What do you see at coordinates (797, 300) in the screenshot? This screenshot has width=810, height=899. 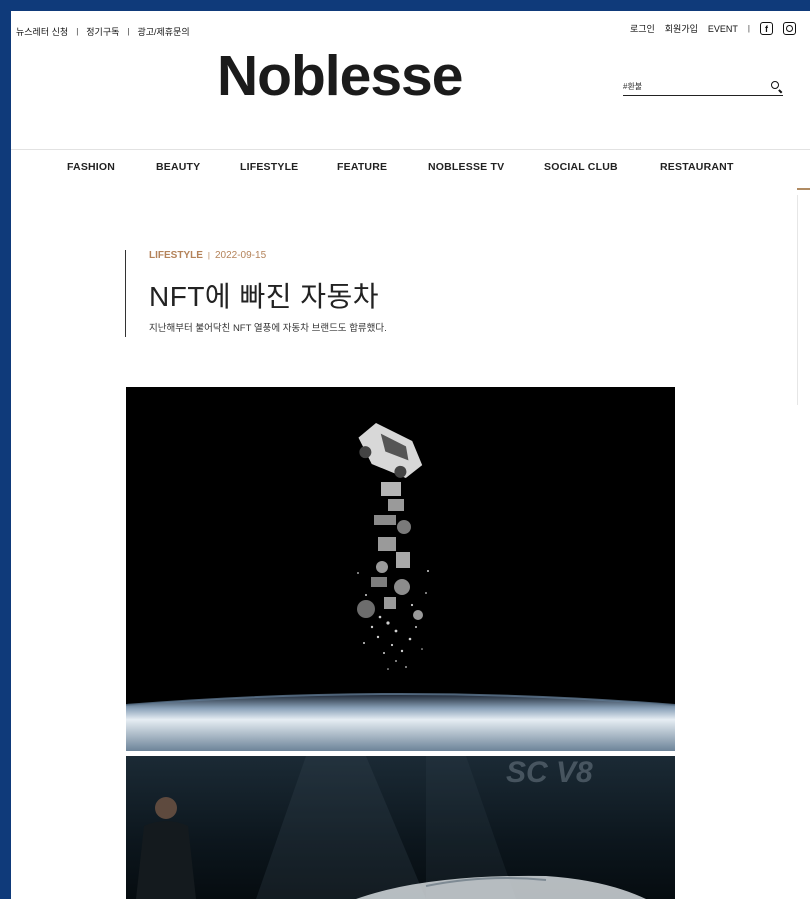 I see `side-panel-border` at bounding box center [797, 300].